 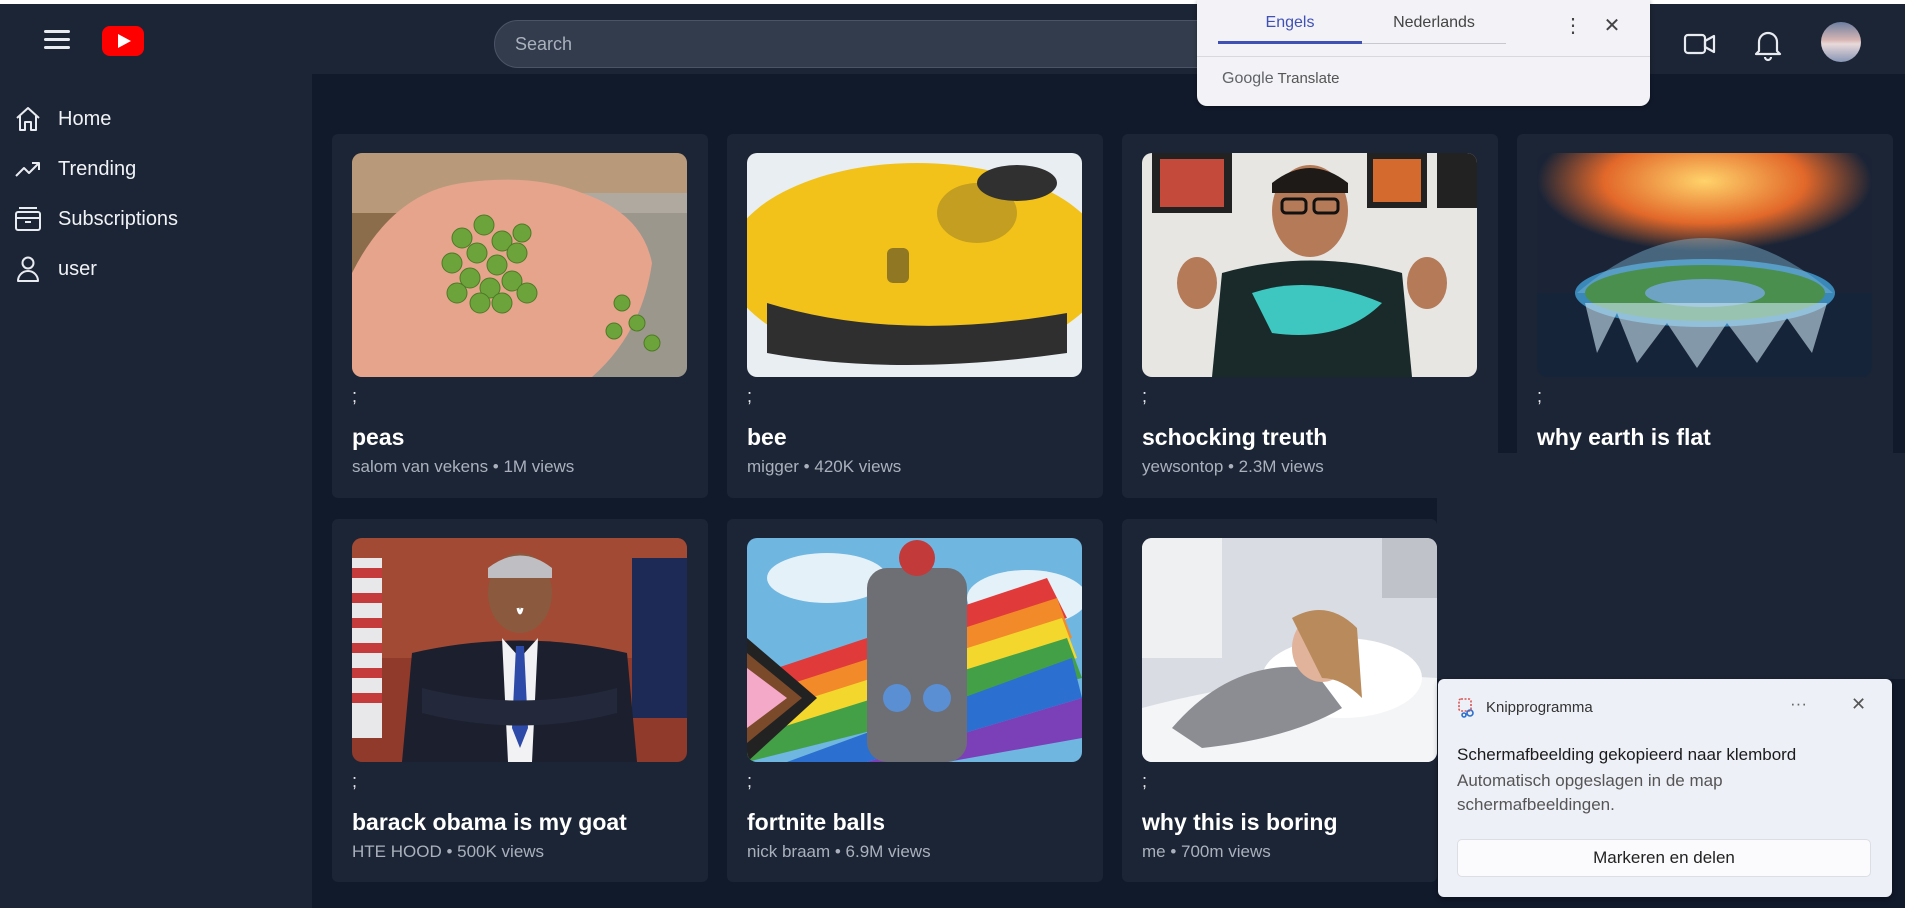 What do you see at coordinates (97, 168) in the screenshot?
I see `sidebar-item-label: Trending` at bounding box center [97, 168].